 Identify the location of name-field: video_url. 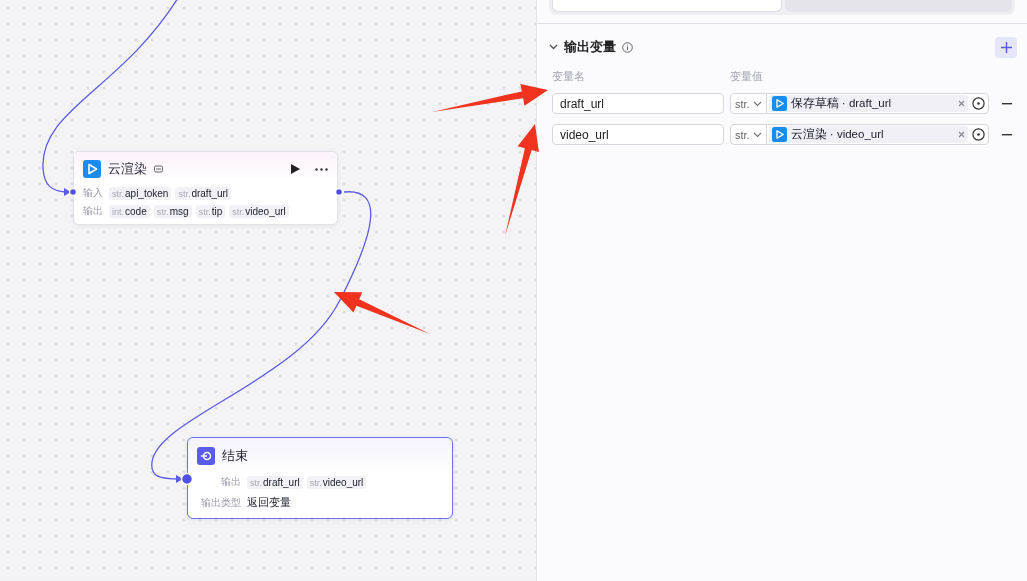
(638, 134).